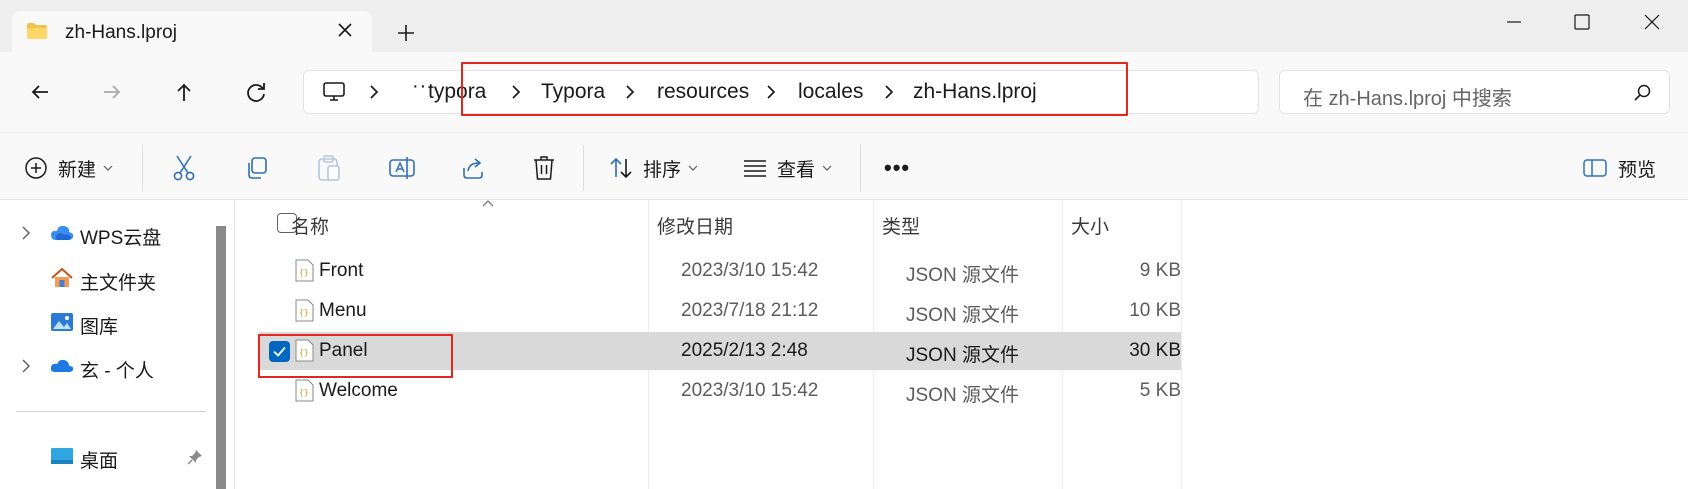 The height and width of the screenshot is (489, 1688). What do you see at coordinates (1160, 390) in the screenshot?
I see `file-size: 5 KB` at bounding box center [1160, 390].